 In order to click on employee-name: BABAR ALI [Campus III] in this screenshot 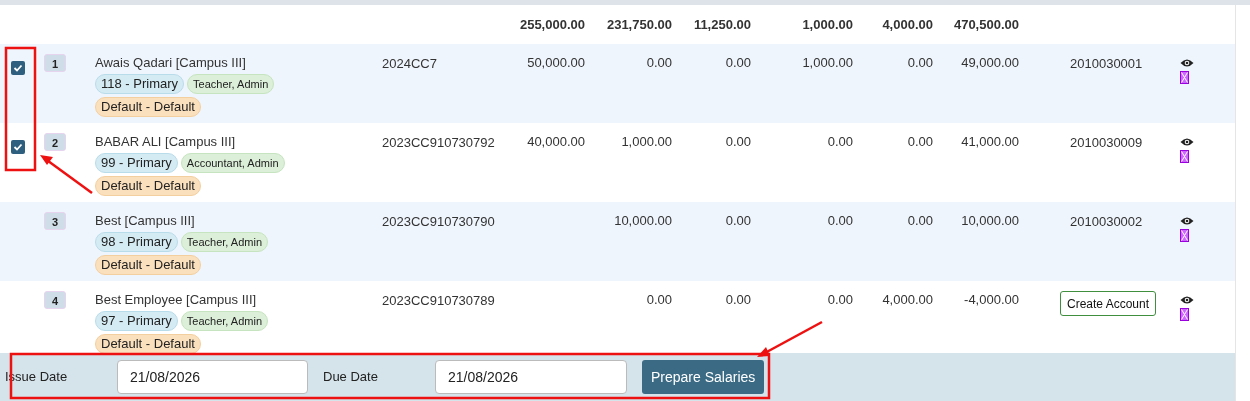, I will do `click(166, 142)`.